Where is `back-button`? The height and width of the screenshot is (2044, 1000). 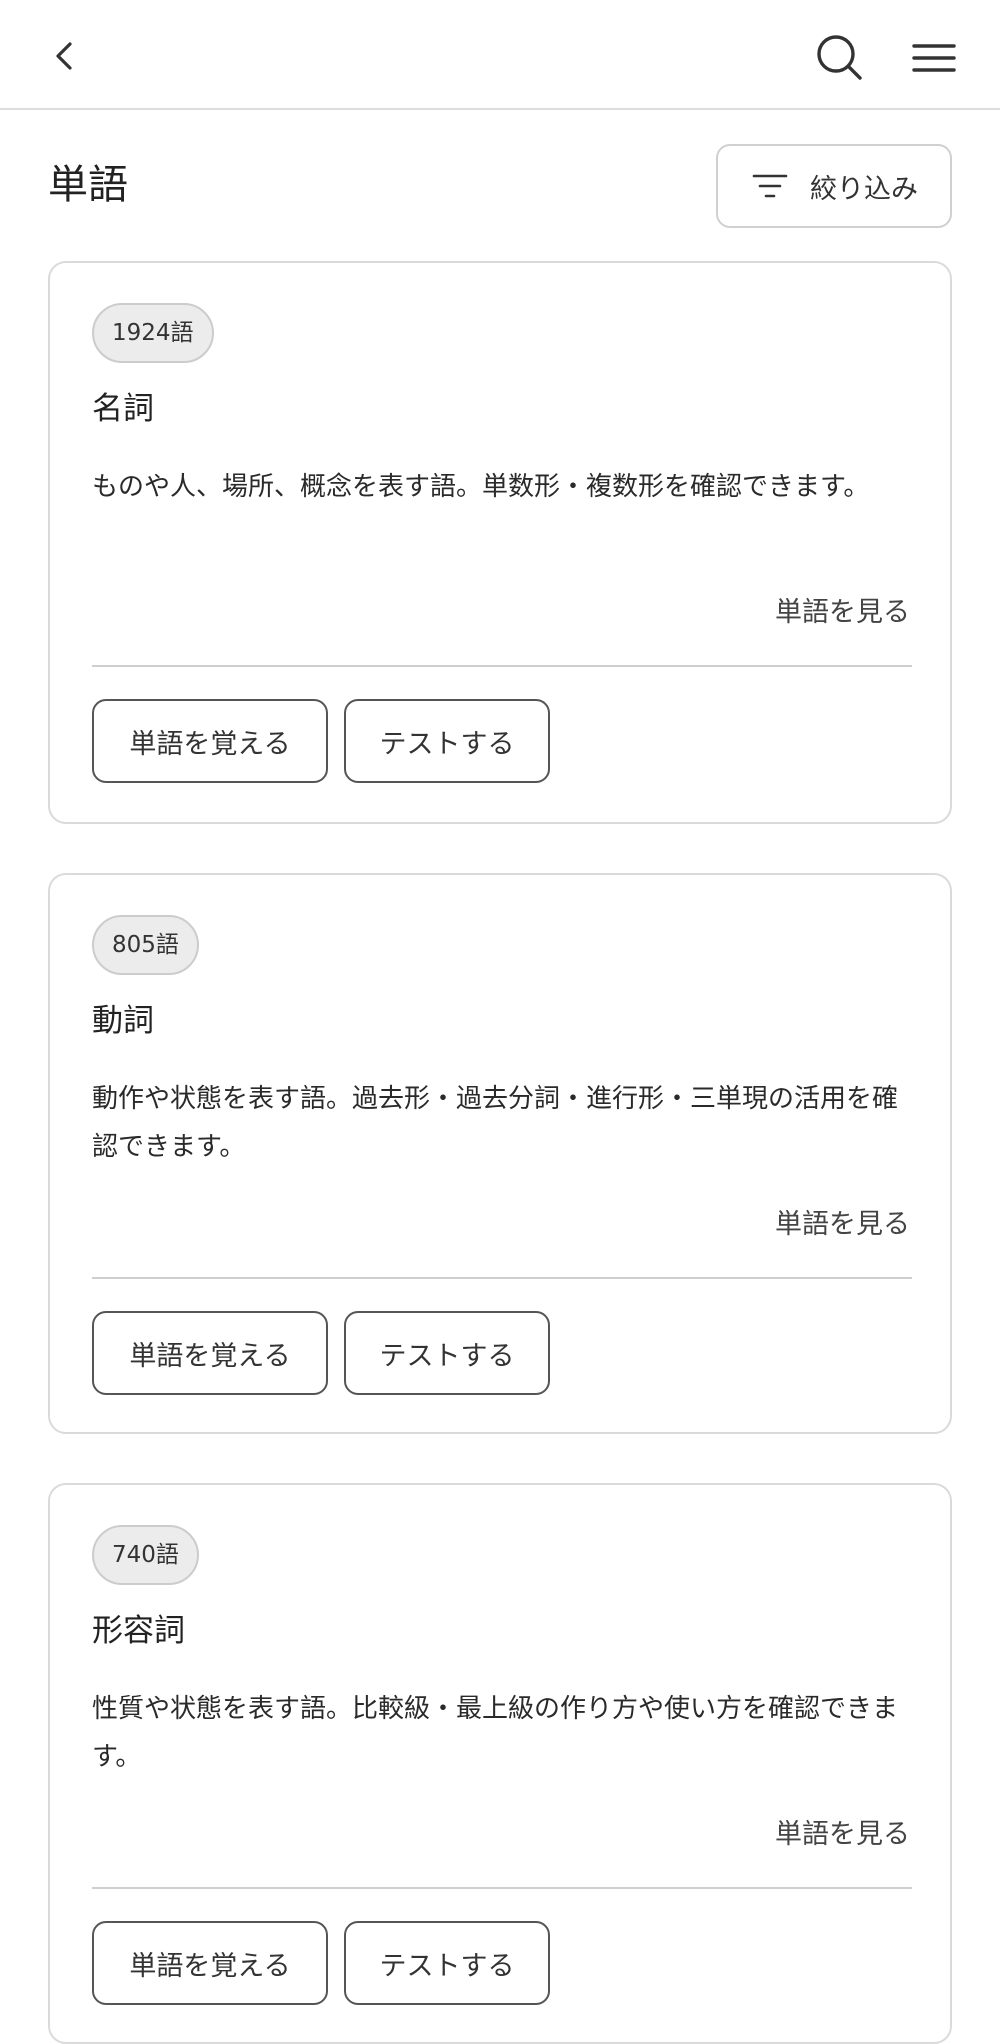
back-button is located at coordinates (64, 56).